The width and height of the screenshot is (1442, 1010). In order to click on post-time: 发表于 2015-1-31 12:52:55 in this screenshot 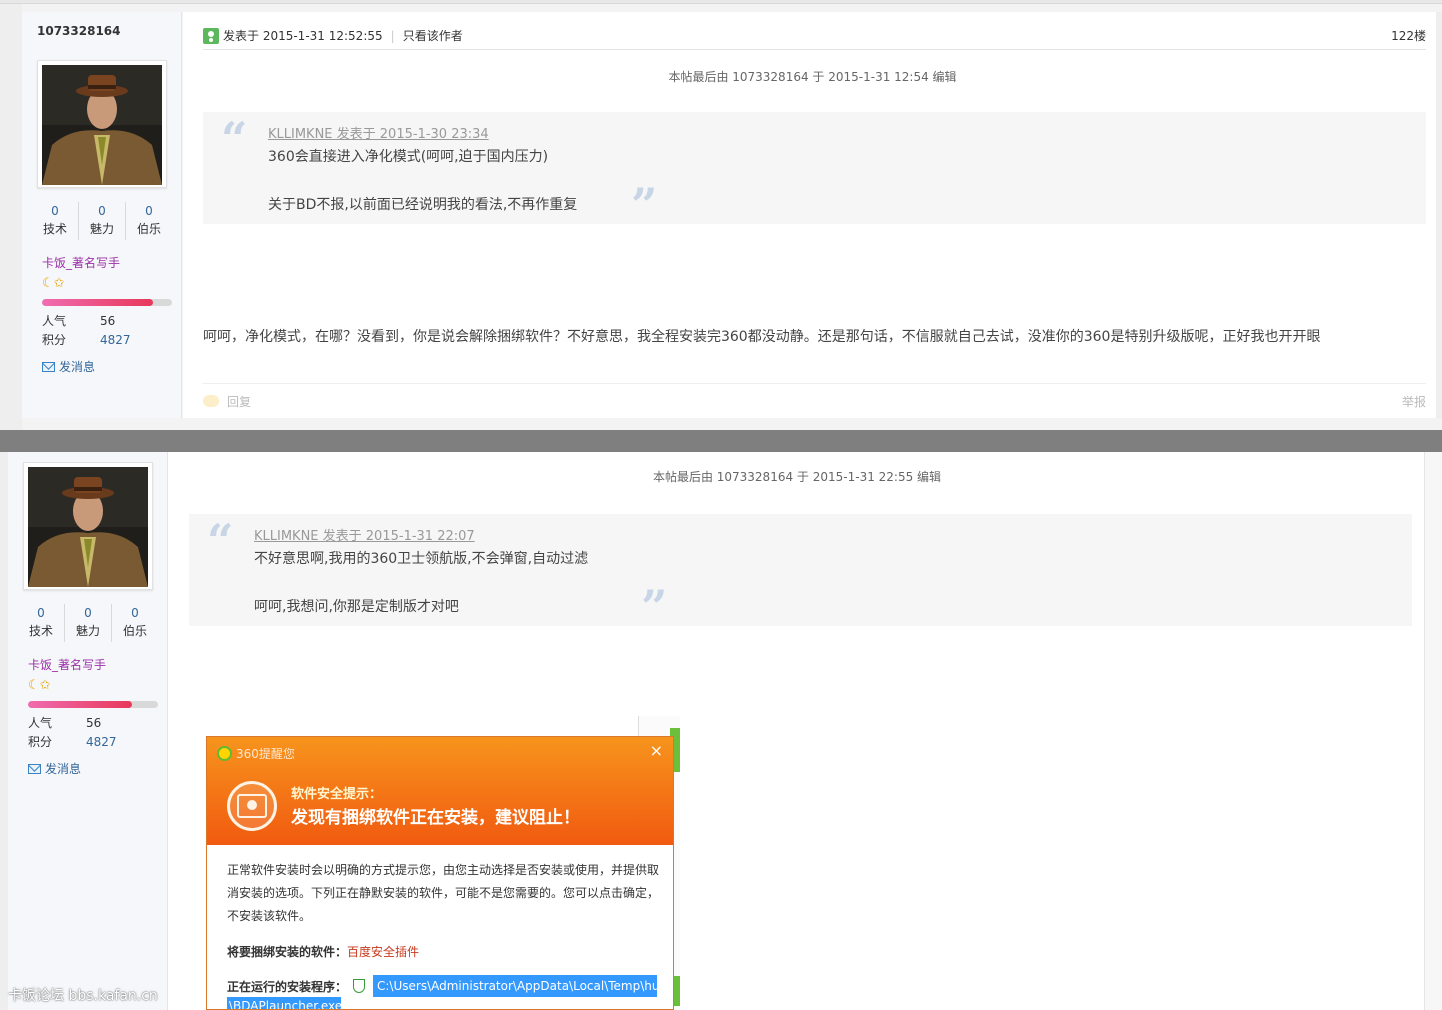, I will do `click(303, 36)`.